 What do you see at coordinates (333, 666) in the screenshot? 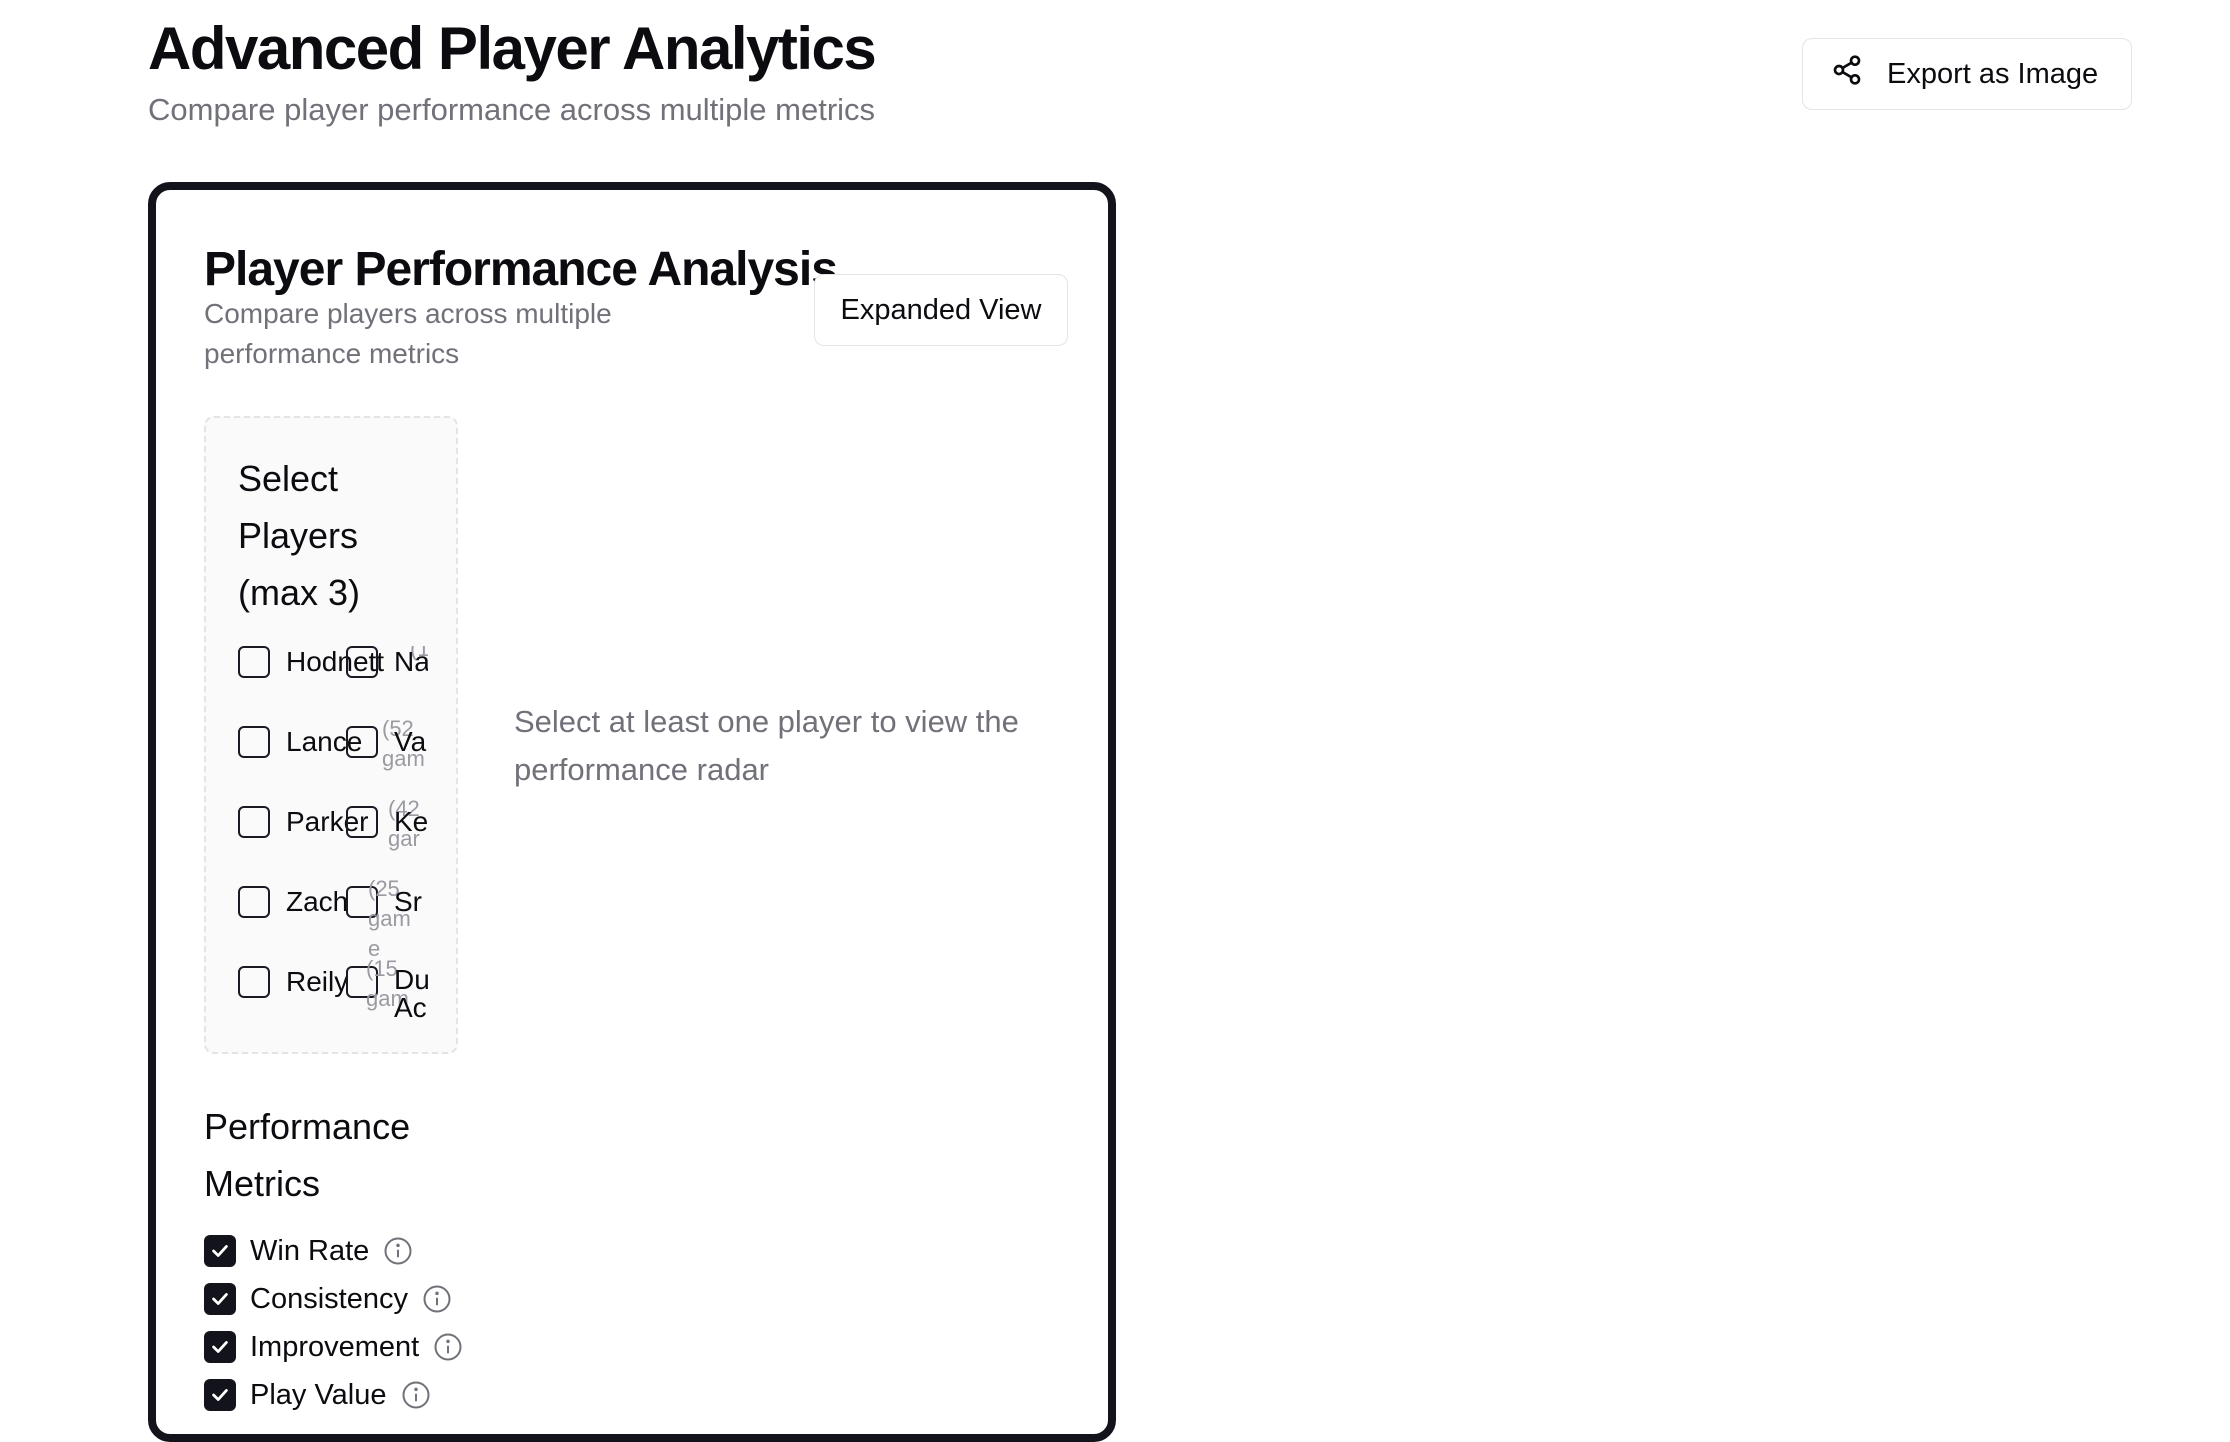
I see `player-row: Hodnett (1 g Na` at bounding box center [333, 666].